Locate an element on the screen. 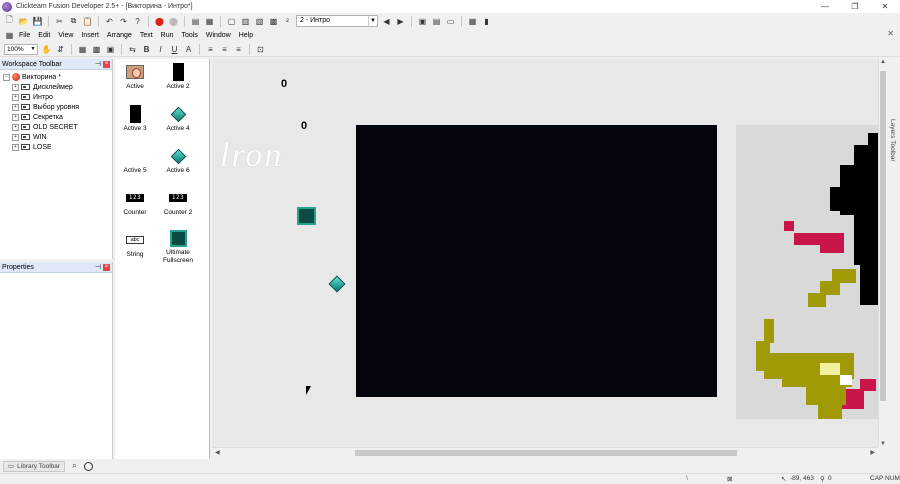  disabled-run-icon: ⬤ is located at coordinates (173, 21).